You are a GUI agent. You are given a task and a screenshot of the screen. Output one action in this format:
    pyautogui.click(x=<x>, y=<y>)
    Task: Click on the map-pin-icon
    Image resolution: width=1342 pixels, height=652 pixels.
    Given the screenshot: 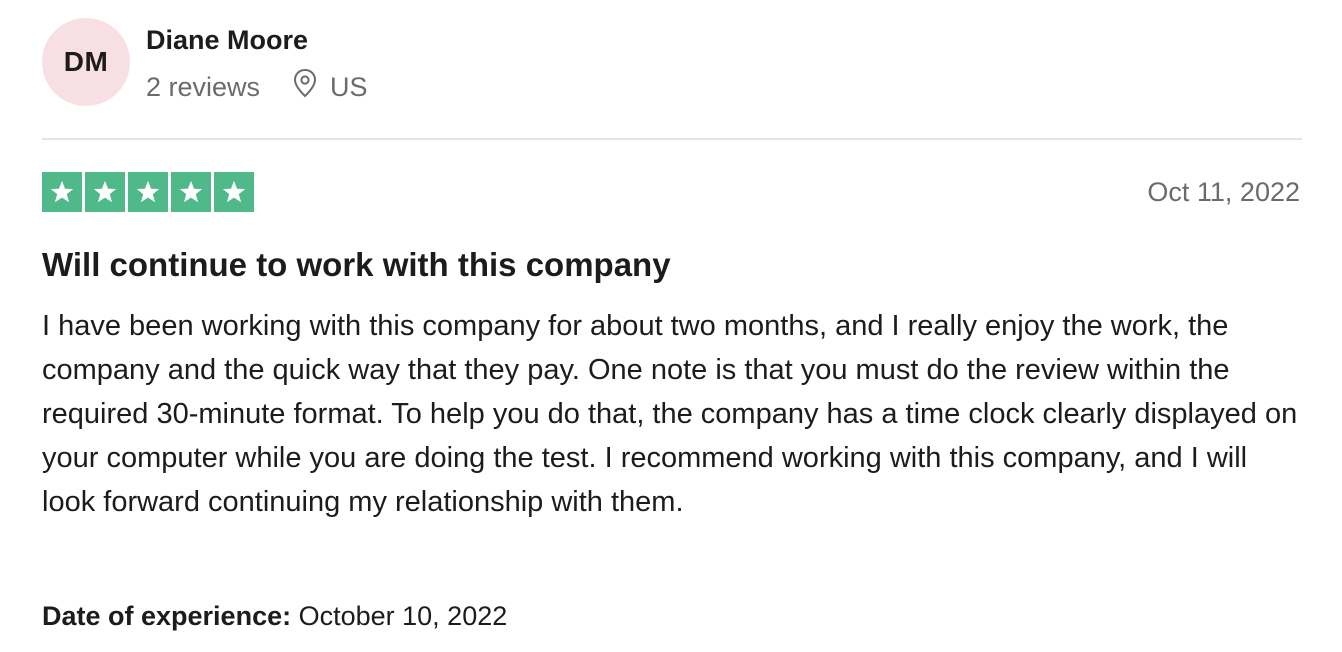 What is the action you would take?
    pyautogui.click(x=311, y=86)
    